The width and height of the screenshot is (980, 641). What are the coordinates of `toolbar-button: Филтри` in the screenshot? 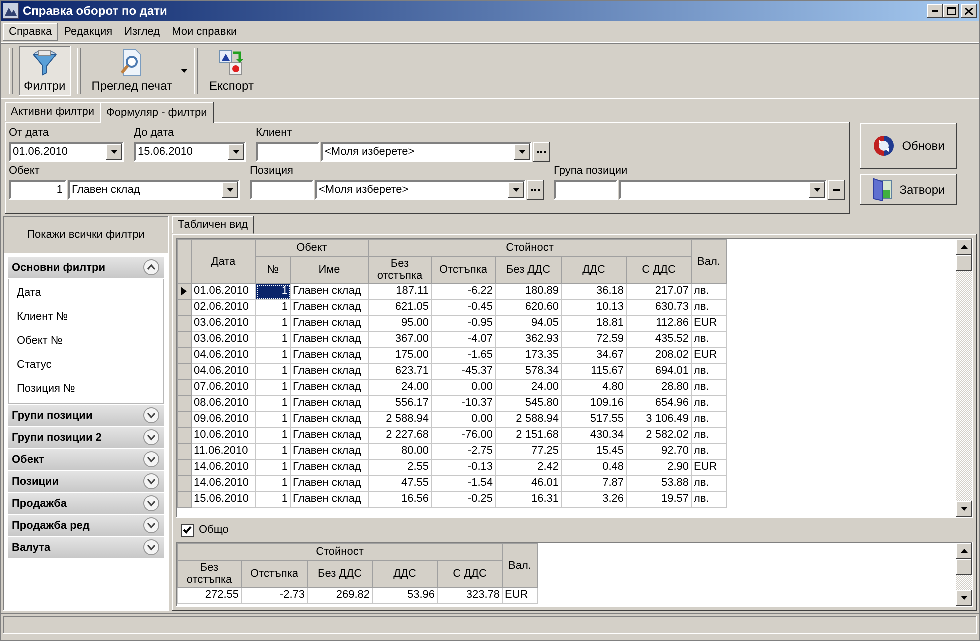 It's located at (45, 71).